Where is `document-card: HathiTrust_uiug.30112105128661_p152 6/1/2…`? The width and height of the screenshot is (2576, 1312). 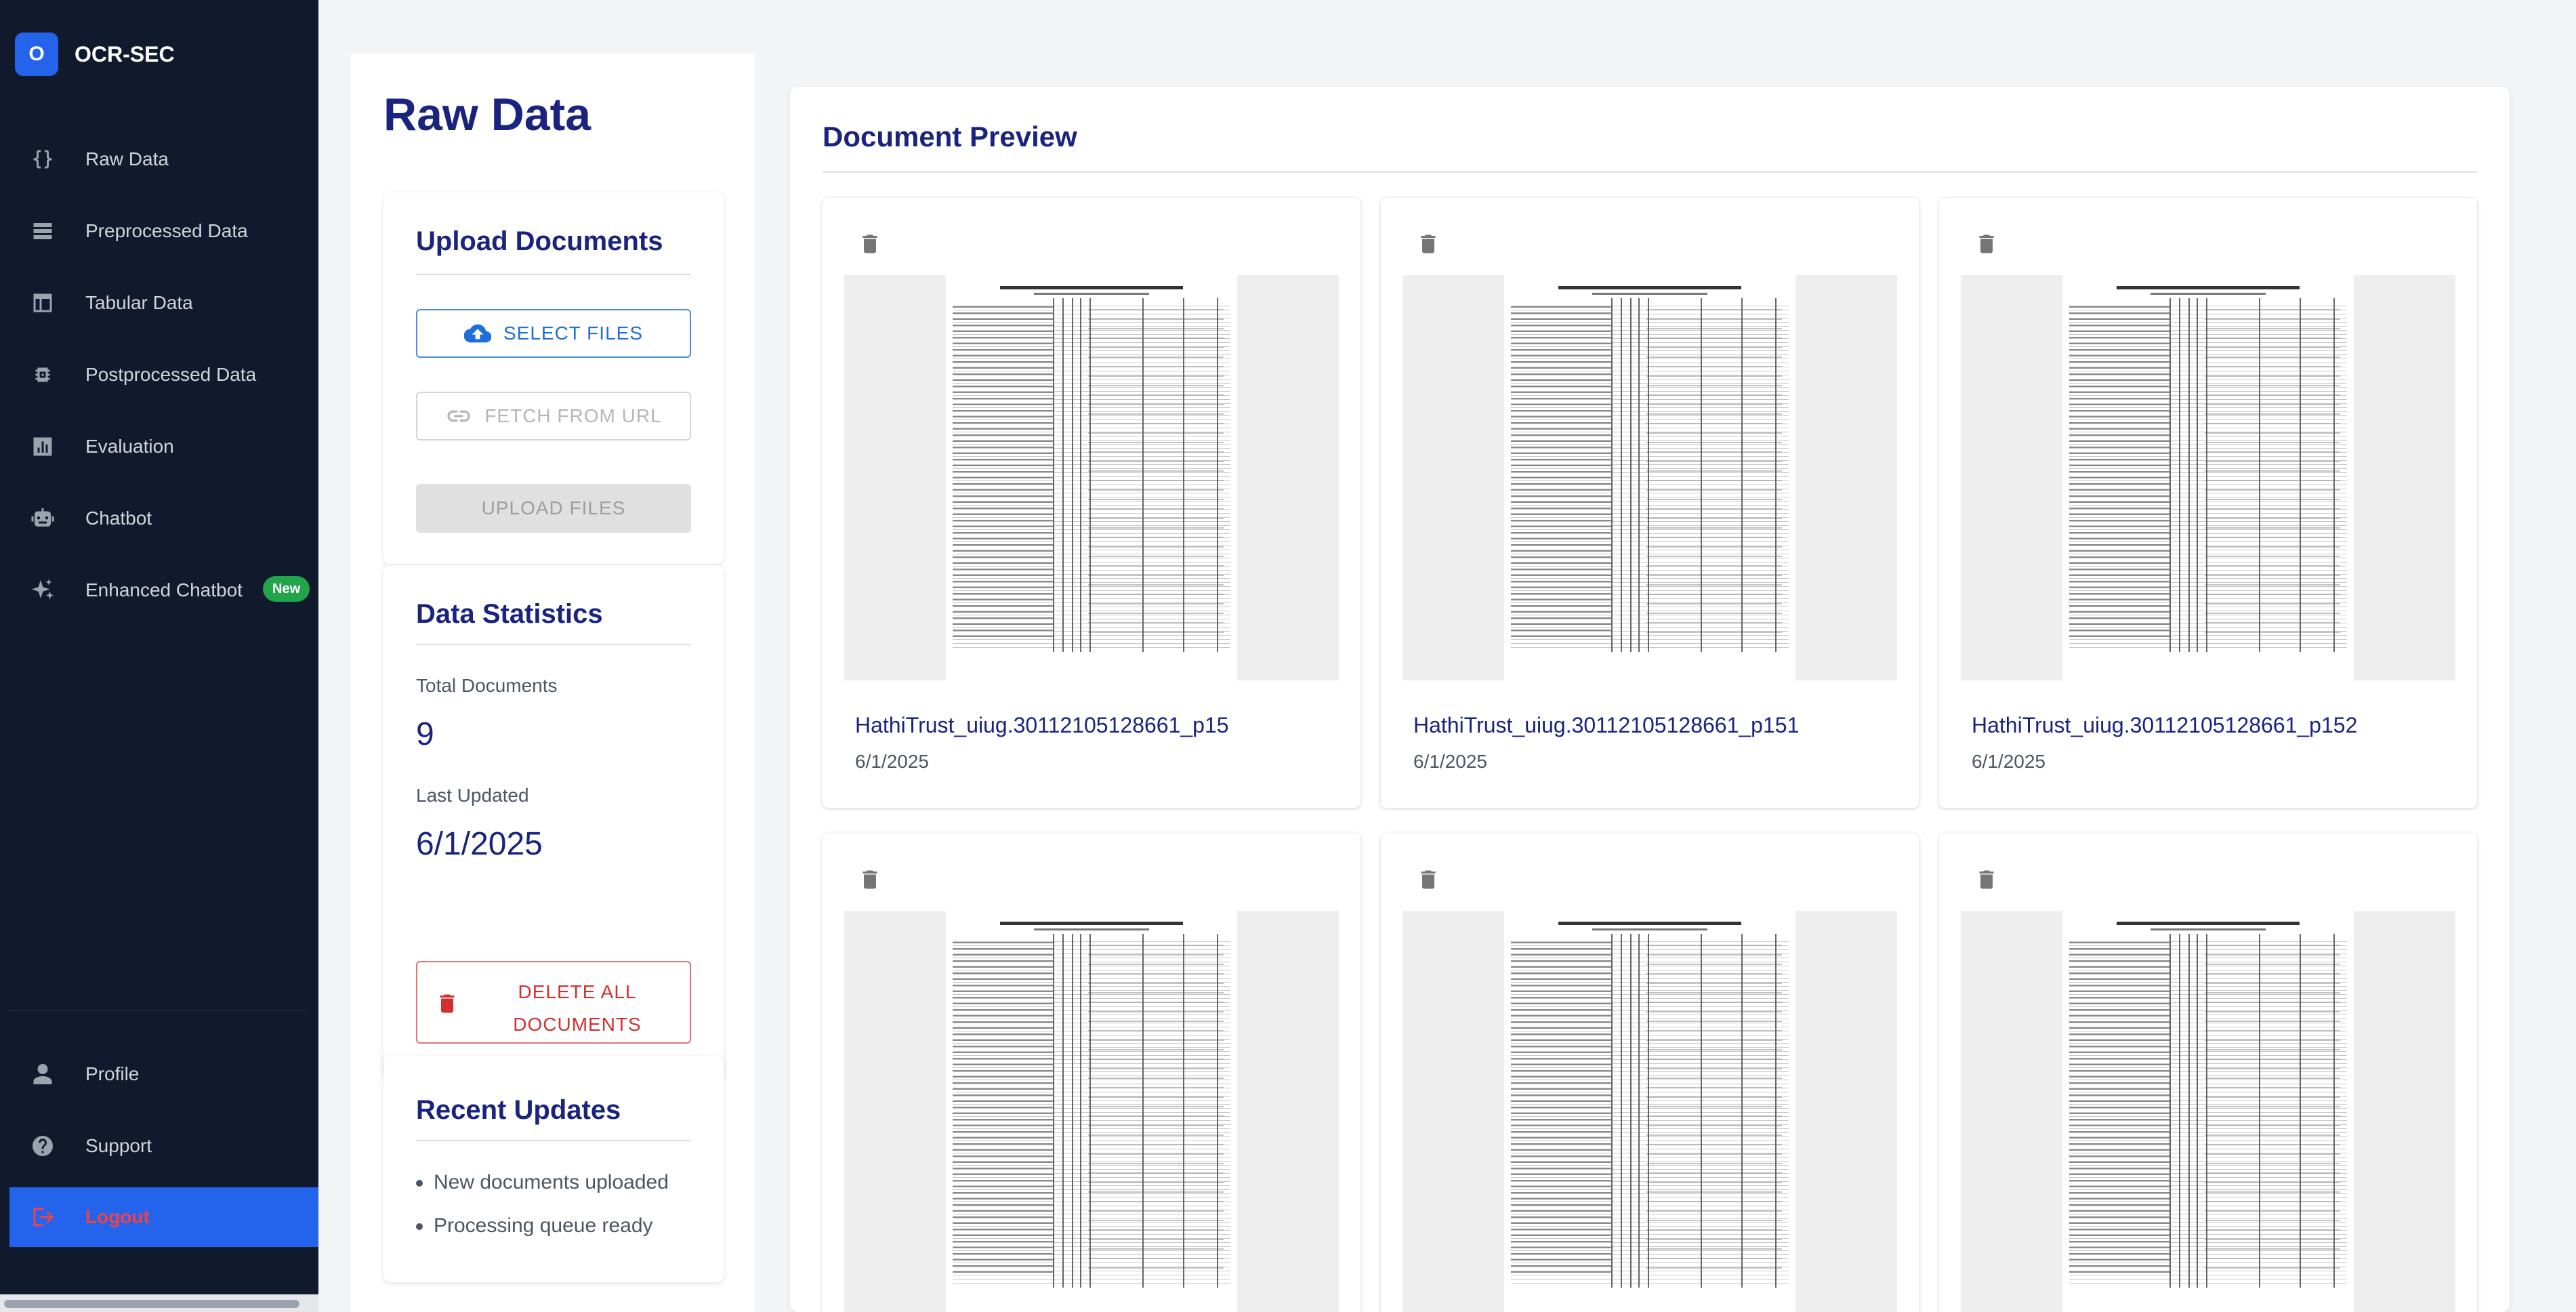 document-card: HathiTrust_uiug.30112105128661_p152 6/1/2… is located at coordinates (2208, 503).